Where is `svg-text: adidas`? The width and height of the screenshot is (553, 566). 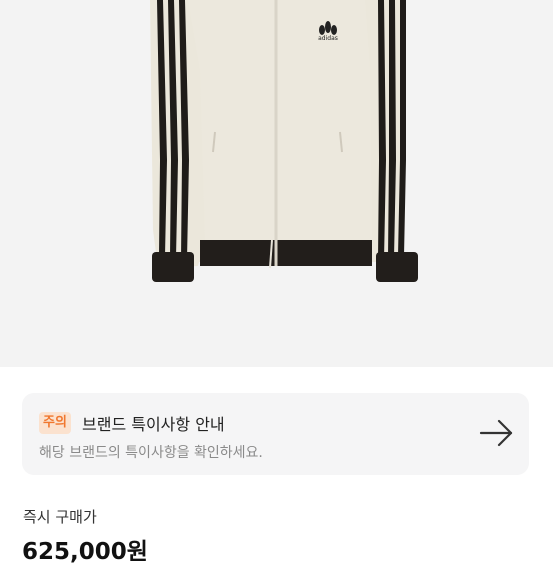 svg-text: adidas is located at coordinates (328, 38).